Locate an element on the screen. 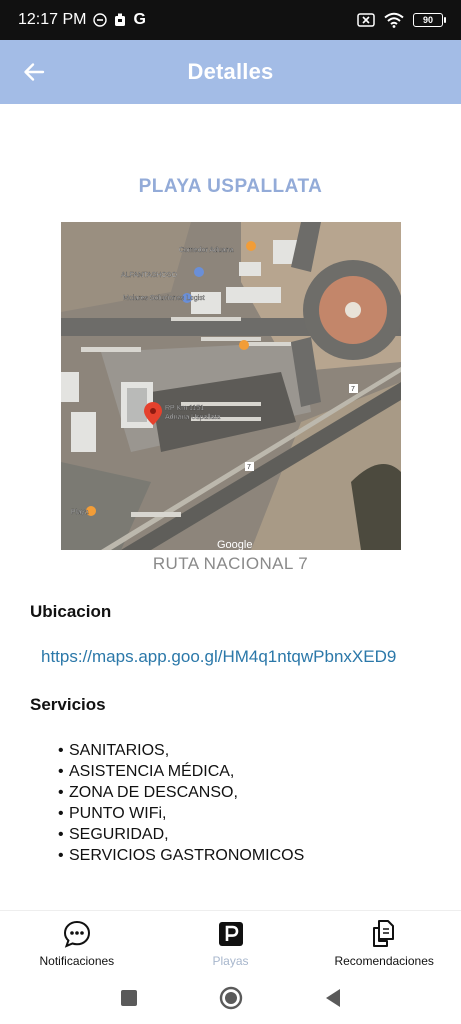 Image resolution: width=461 pixels, height=1024 pixels. status-right: 90 is located at coordinates (401, 20).